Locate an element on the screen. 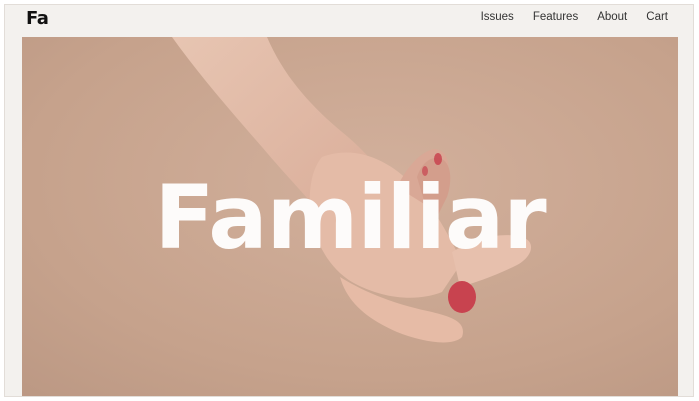 The width and height of the screenshot is (699, 401). site-header: Fa Issues Features About Cart is located at coordinates (349, 21).